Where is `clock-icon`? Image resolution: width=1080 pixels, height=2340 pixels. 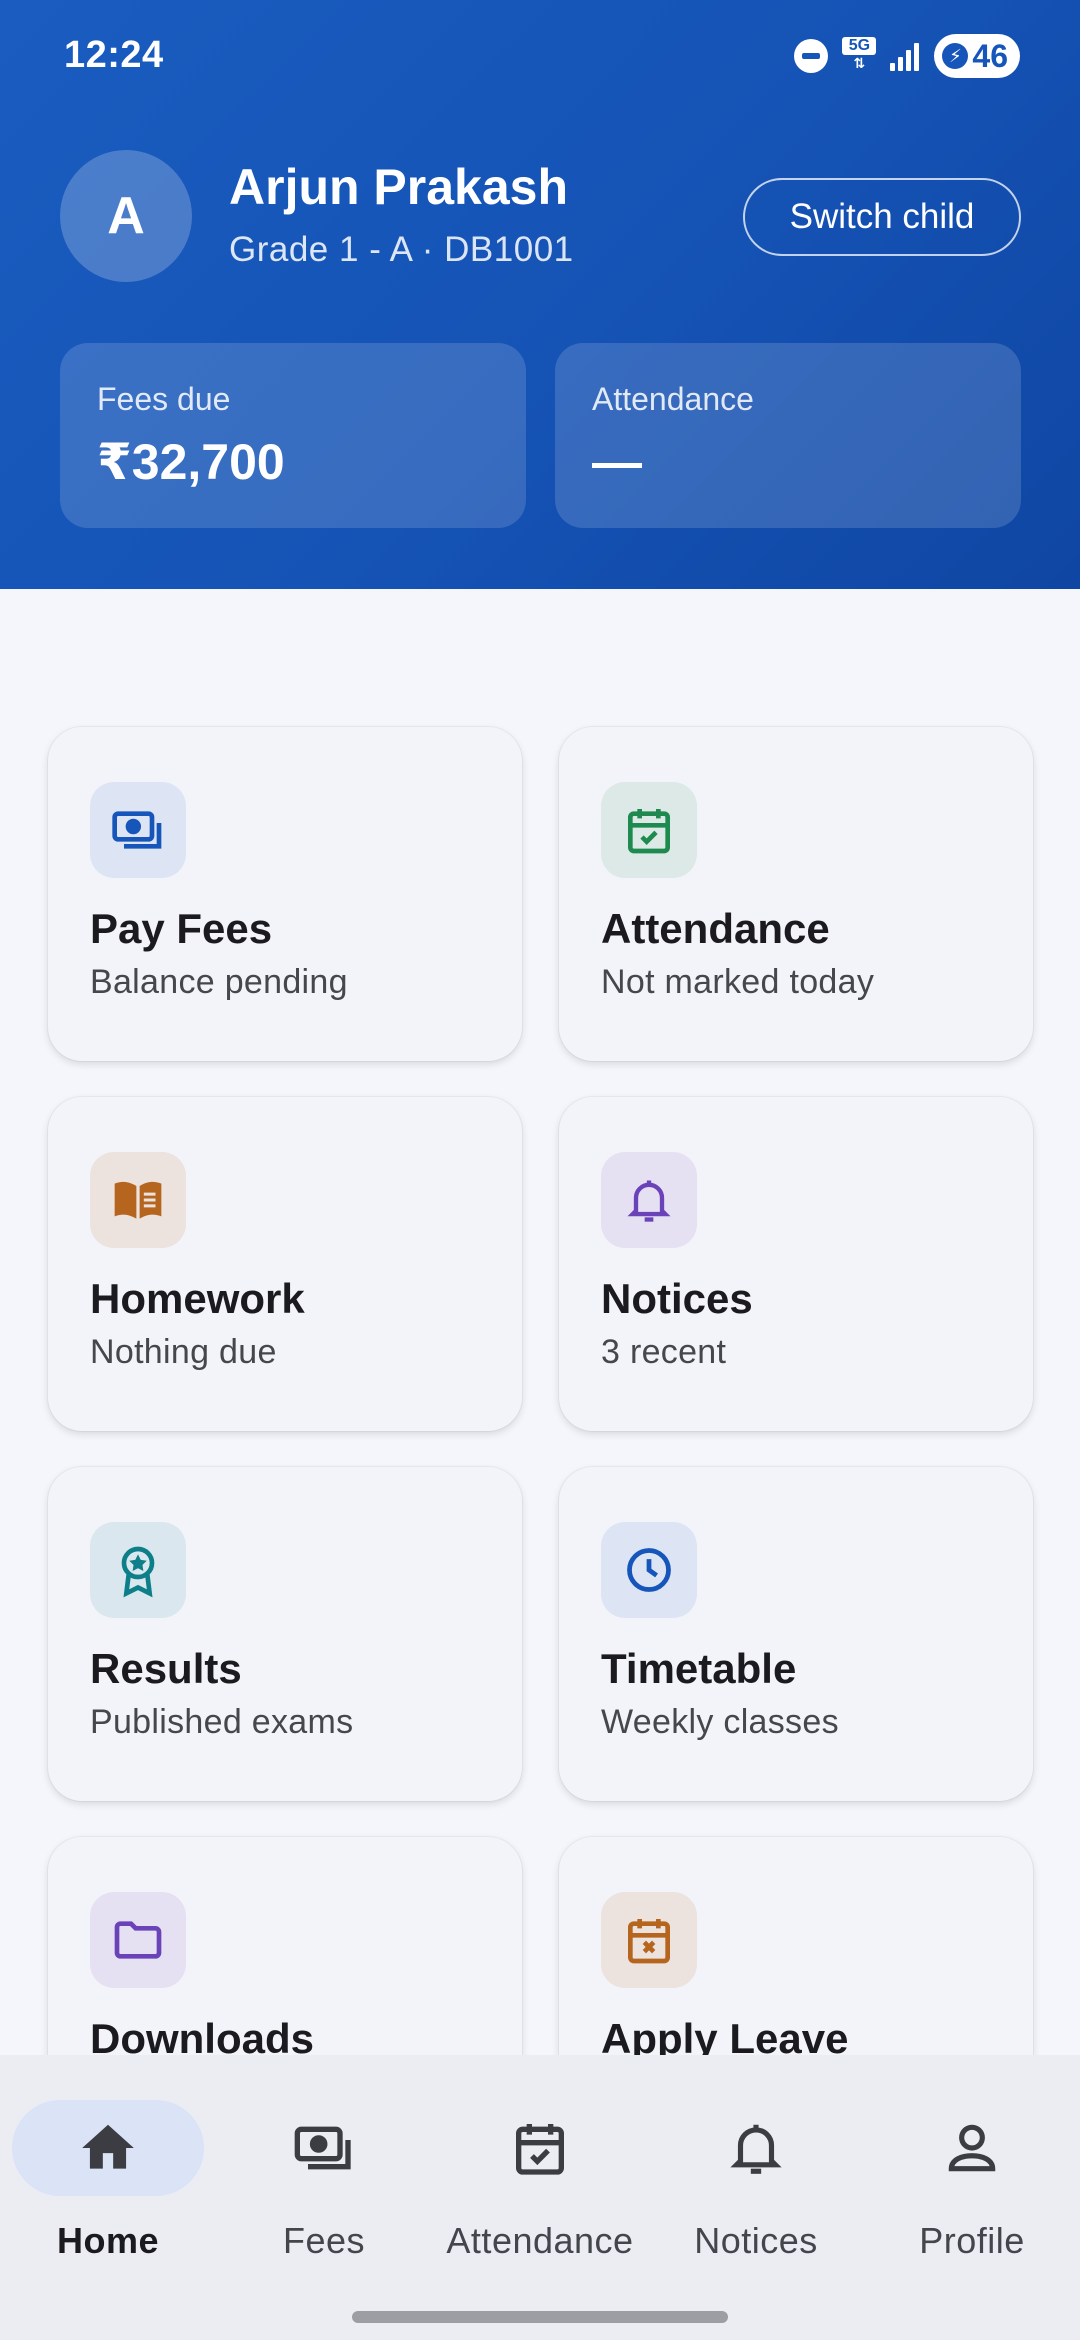 clock-icon is located at coordinates (649, 1570).